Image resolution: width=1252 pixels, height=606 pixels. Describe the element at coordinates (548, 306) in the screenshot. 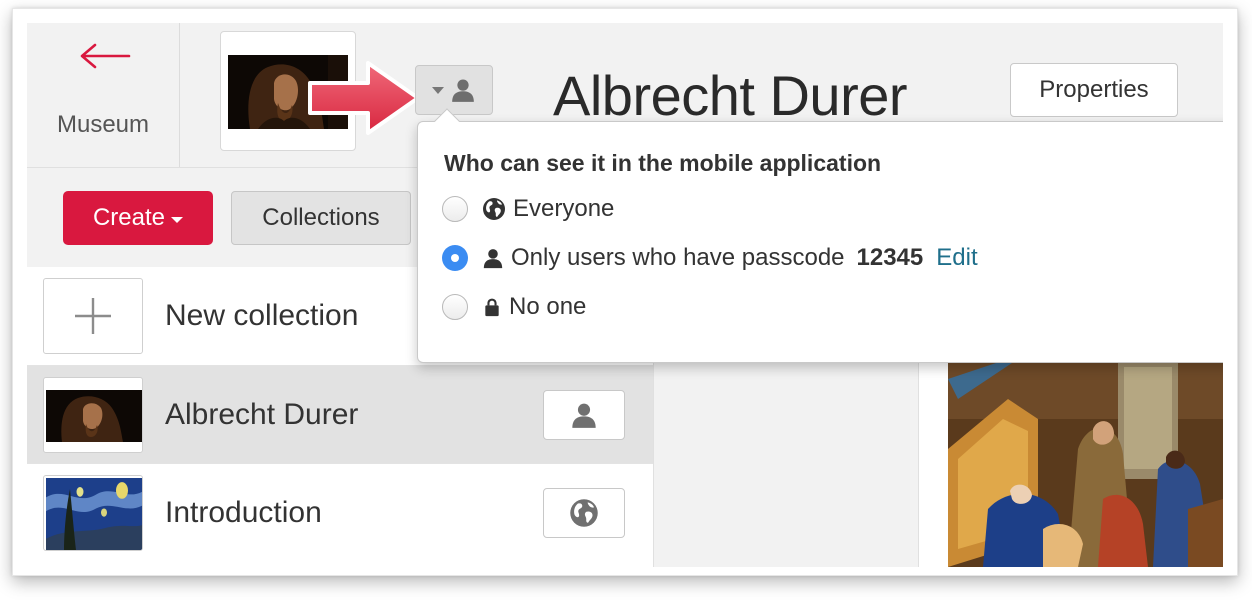

I see `option-label: No one` at that location.